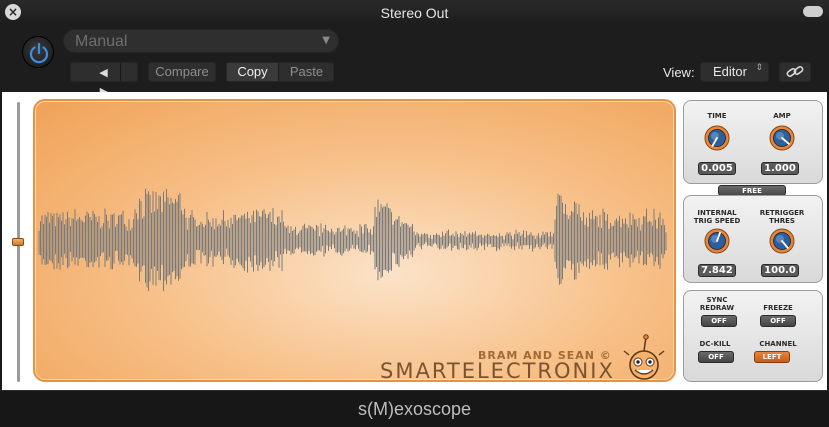 This screenshot has height=427, width=829. I want to click on retrigger-label-line2: THRES, so click(782, 221).